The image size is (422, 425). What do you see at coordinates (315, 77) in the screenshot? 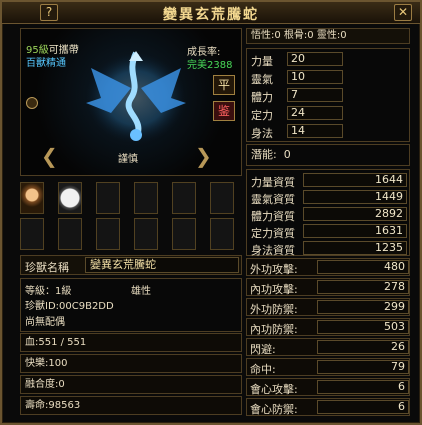
I see `attr-value: 10` at bounding box center [315, 77].